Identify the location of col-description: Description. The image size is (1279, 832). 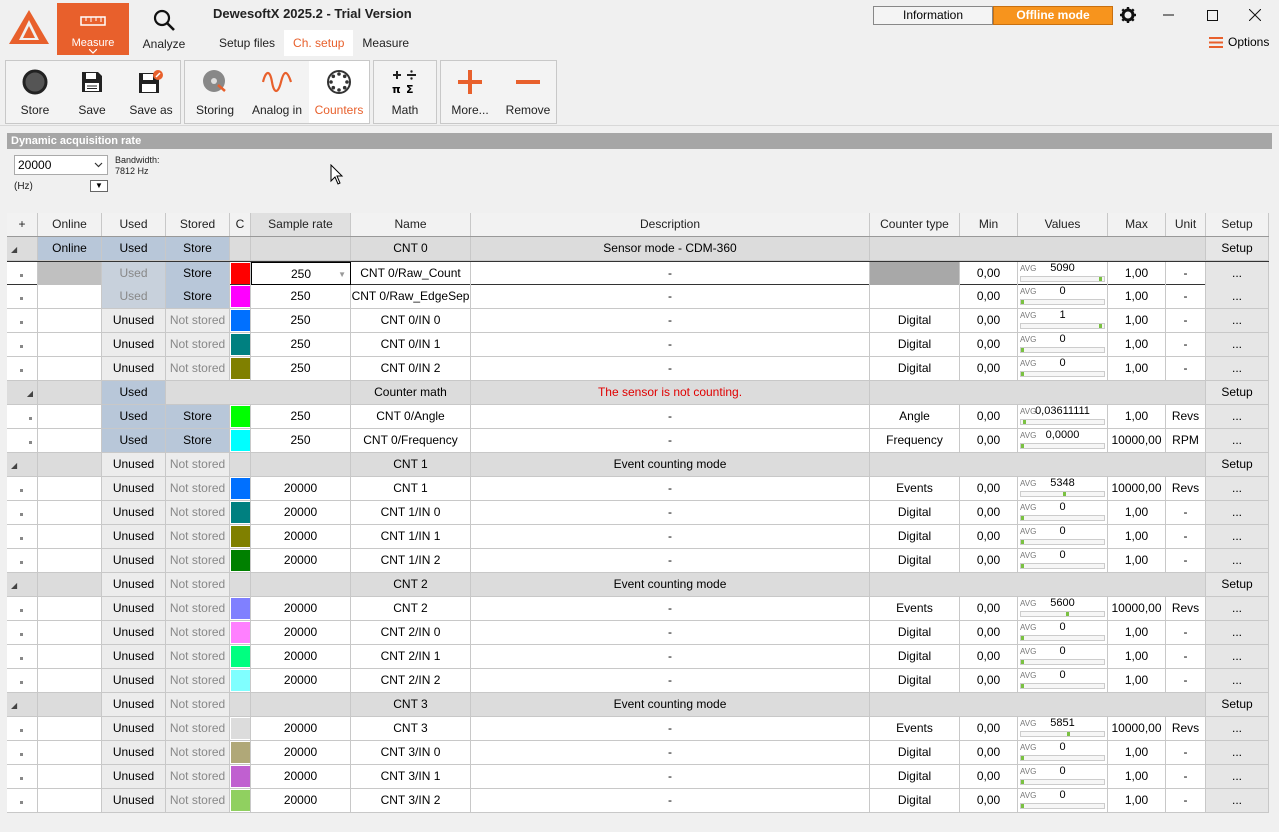
(670, 224).